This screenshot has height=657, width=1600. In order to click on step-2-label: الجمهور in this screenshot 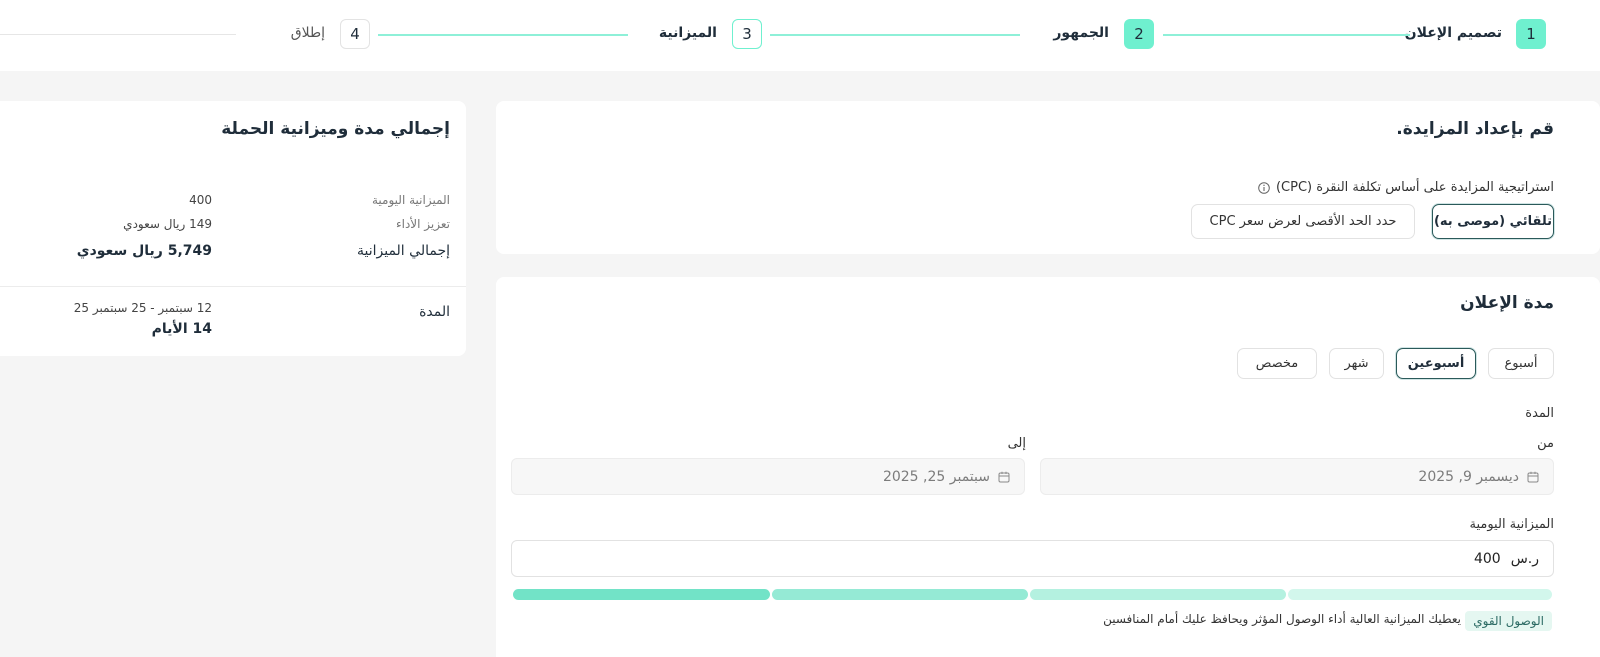, I will do `click(1081, 33)`.